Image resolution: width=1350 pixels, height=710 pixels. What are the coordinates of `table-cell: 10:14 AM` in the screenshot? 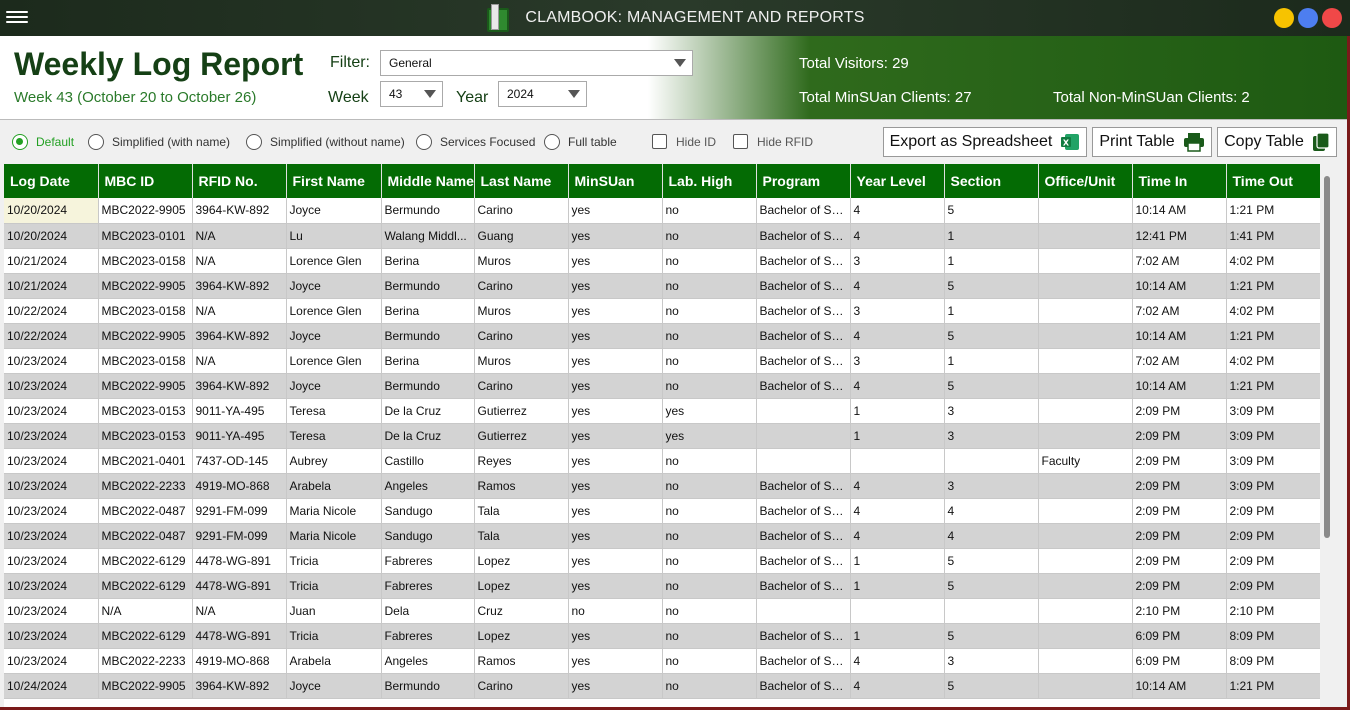 It's located at (1179, 286).